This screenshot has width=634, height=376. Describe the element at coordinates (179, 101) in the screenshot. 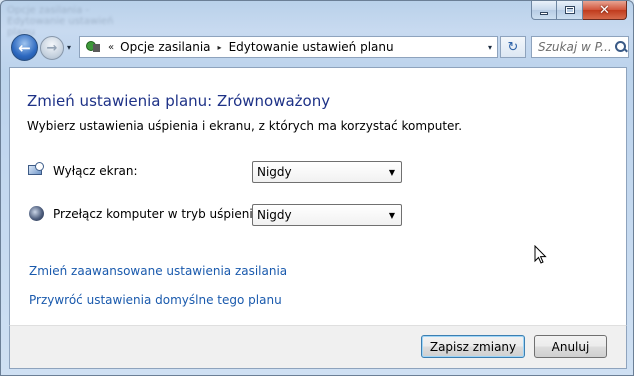

I see `page-title: Zmień ustawienia planu: Zrównoważony` at that location.